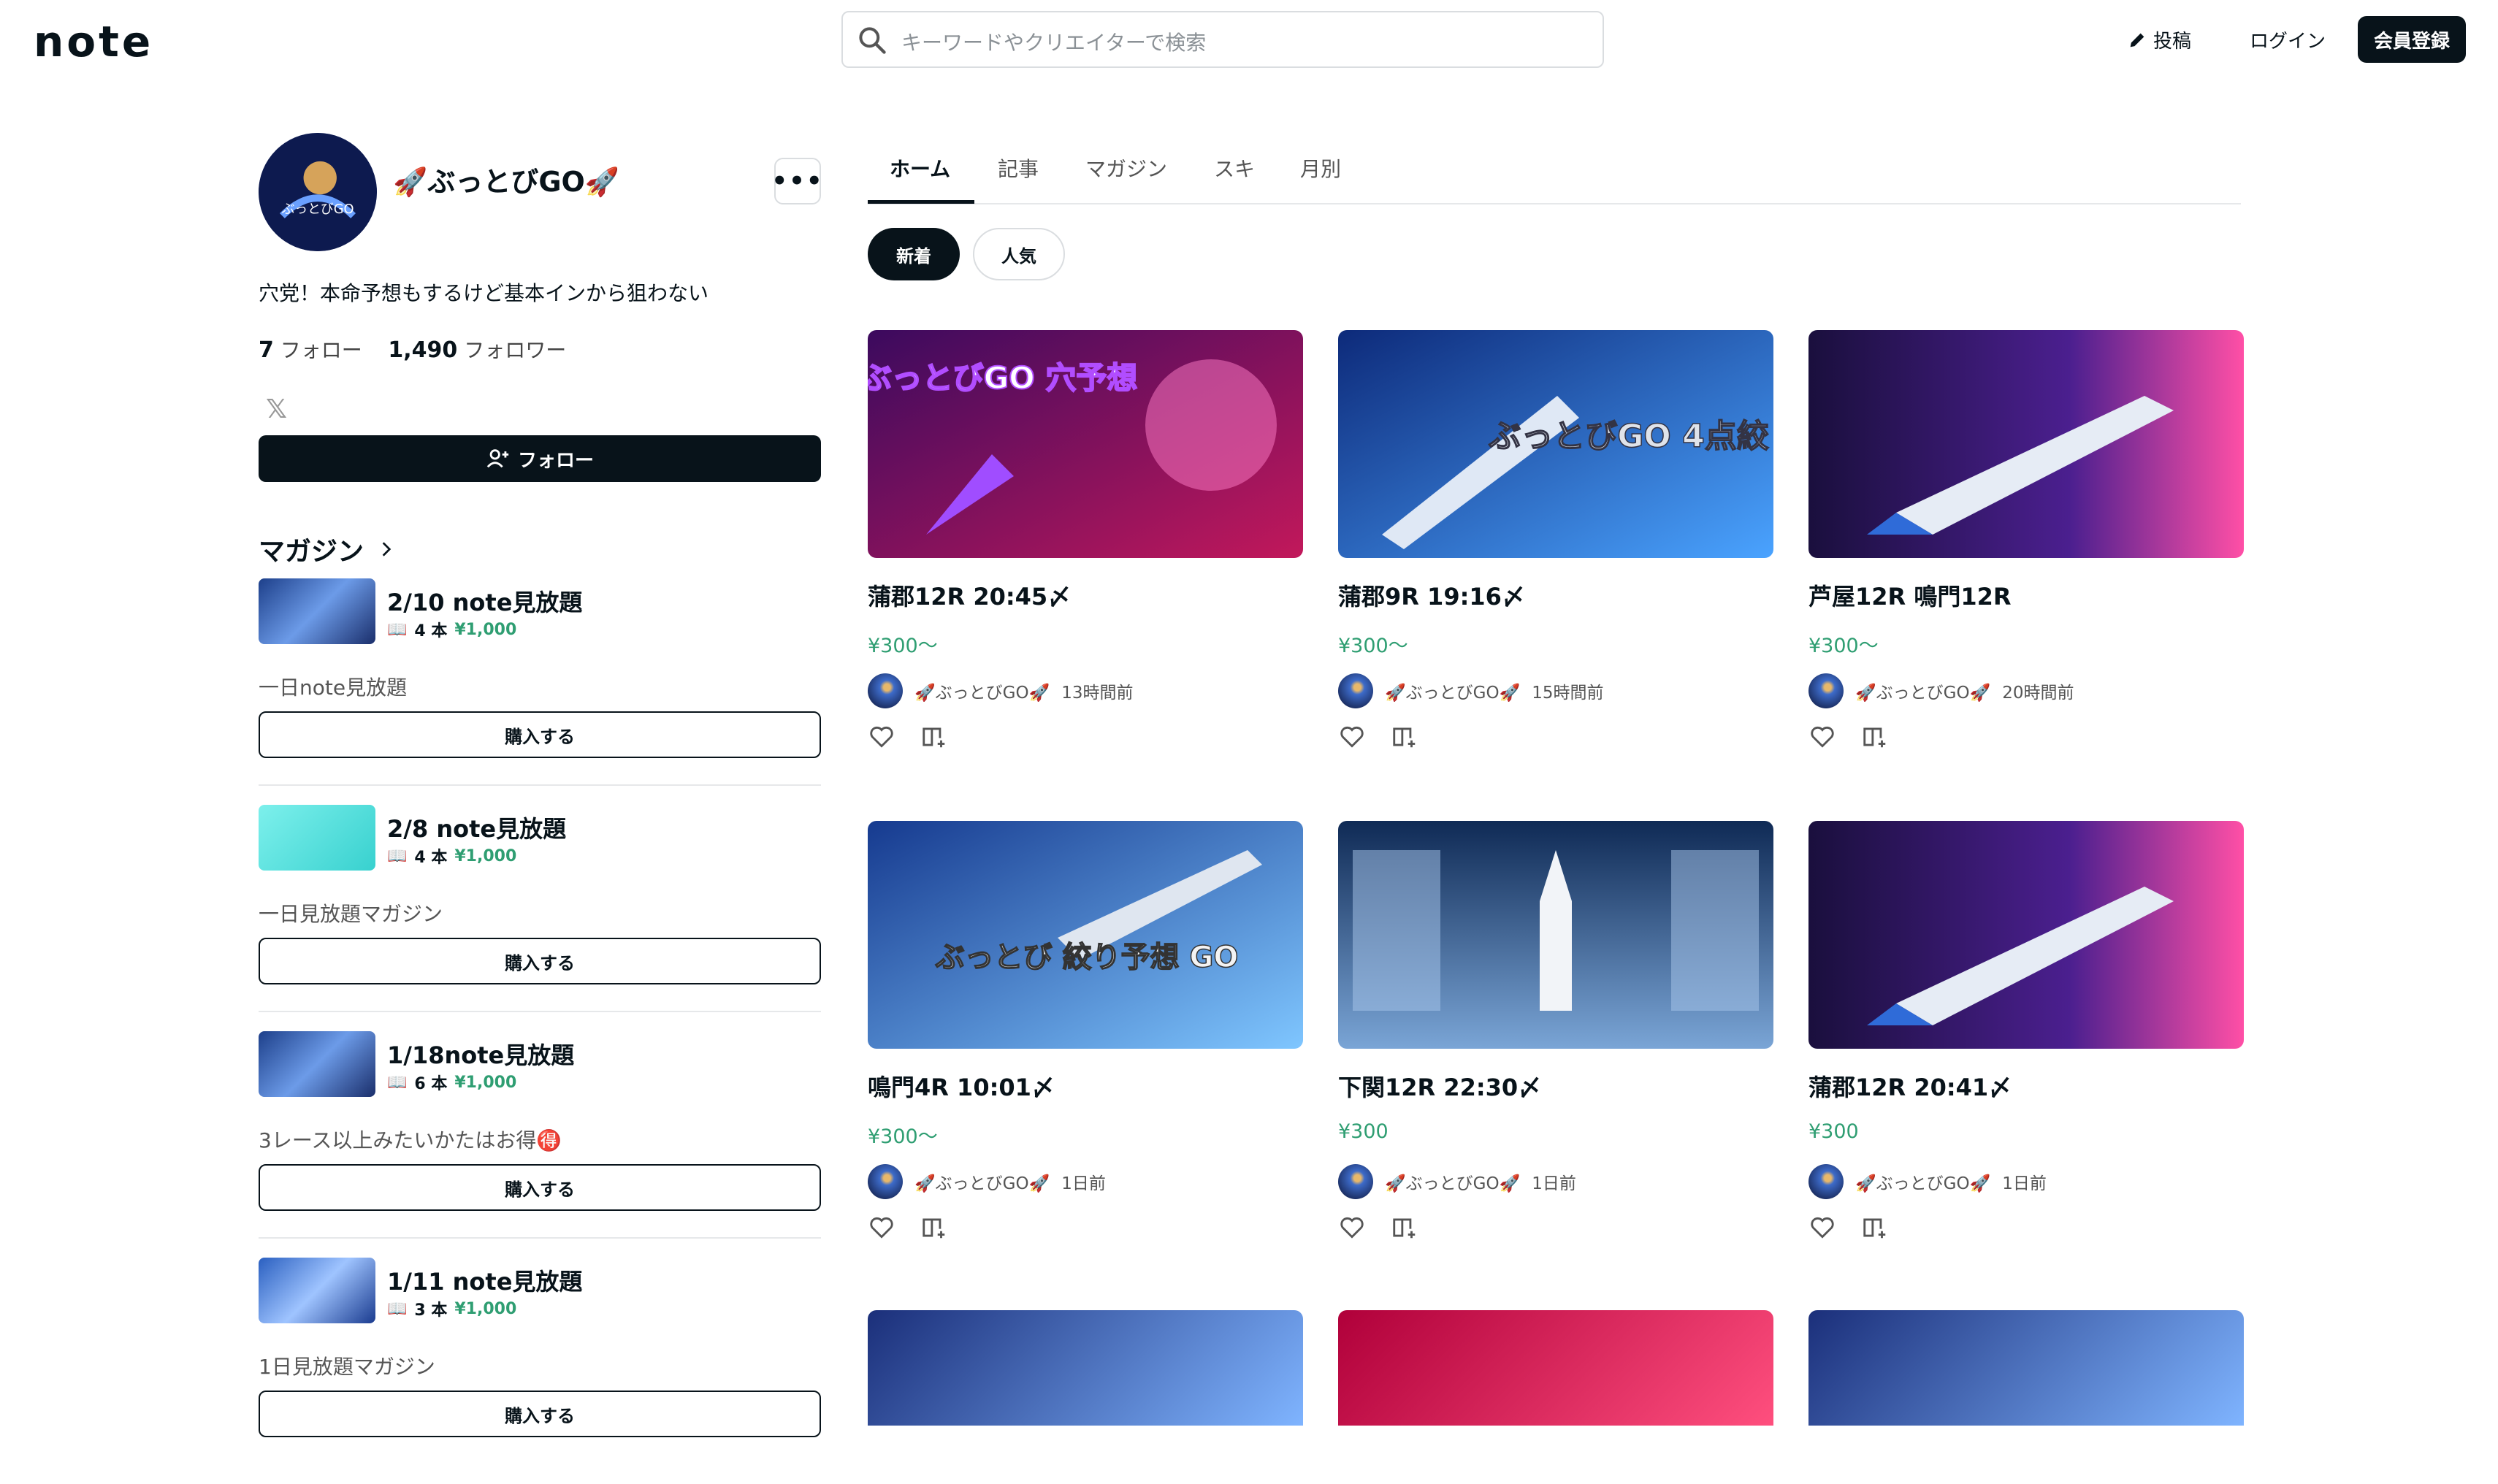 This screenshot has height=1484, width=2498. Describe the element at coordinates (1320, 168) in the screenshot. I see `tab-monthly: 月別` at that location.